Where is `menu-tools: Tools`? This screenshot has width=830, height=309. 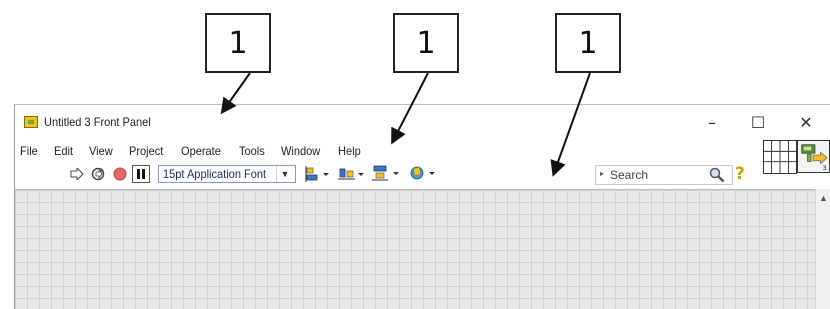
menu-tools: Tools is located at coordinates (252, 149).